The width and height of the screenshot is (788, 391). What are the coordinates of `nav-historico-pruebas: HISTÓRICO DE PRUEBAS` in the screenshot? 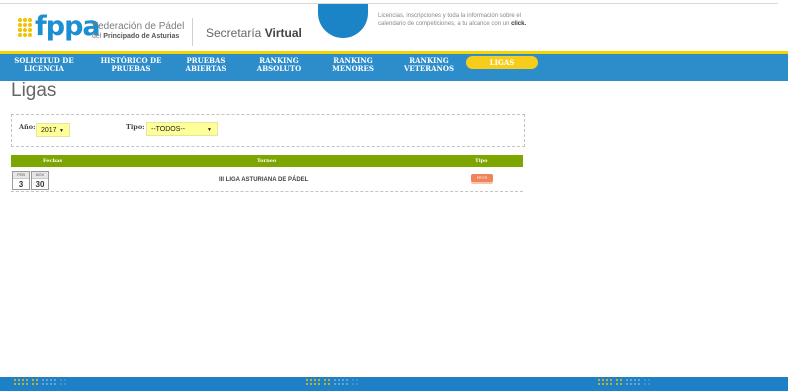 It's located at (131, 65).